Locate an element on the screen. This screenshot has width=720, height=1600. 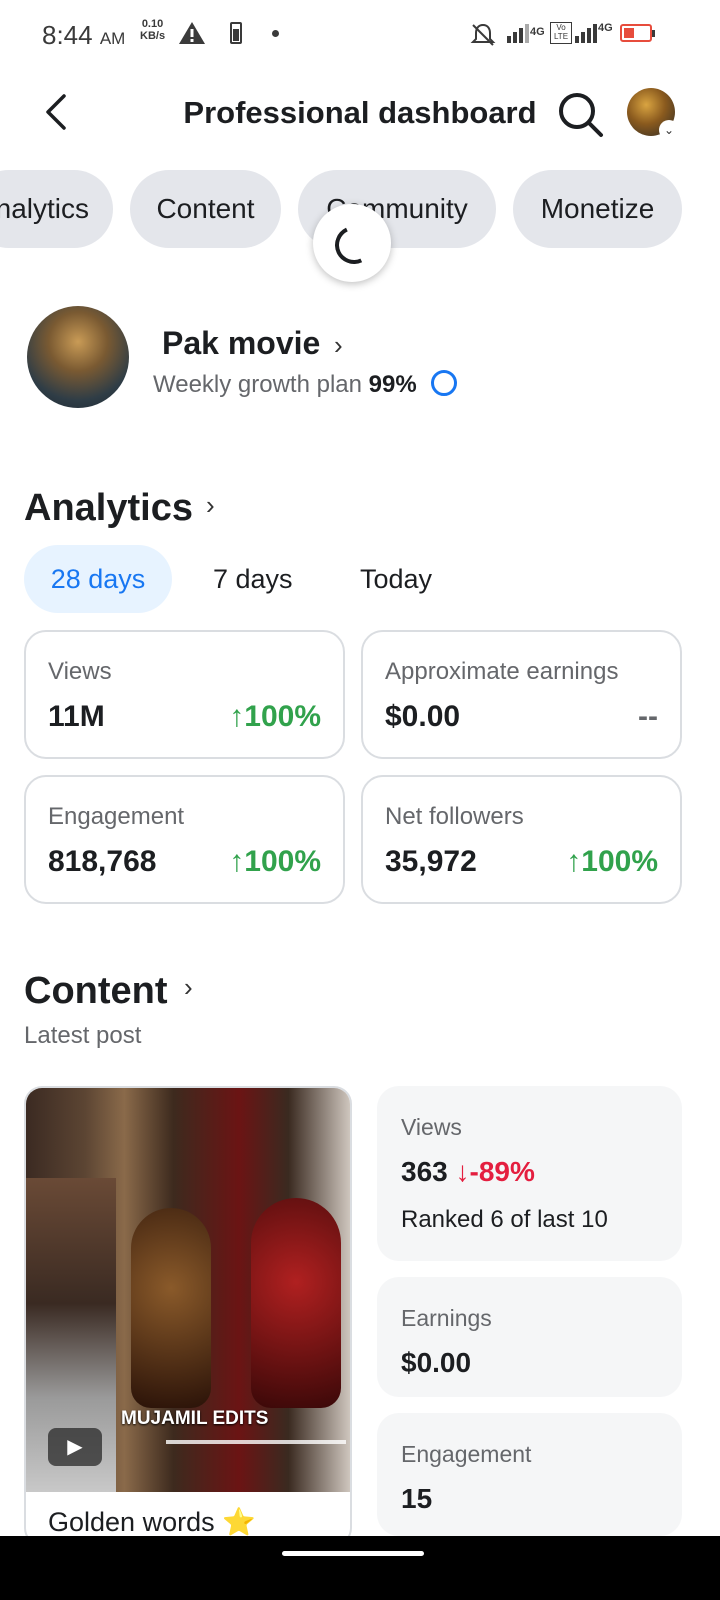
latest-post-label: Latest post is located at coordinates (83, 1035).